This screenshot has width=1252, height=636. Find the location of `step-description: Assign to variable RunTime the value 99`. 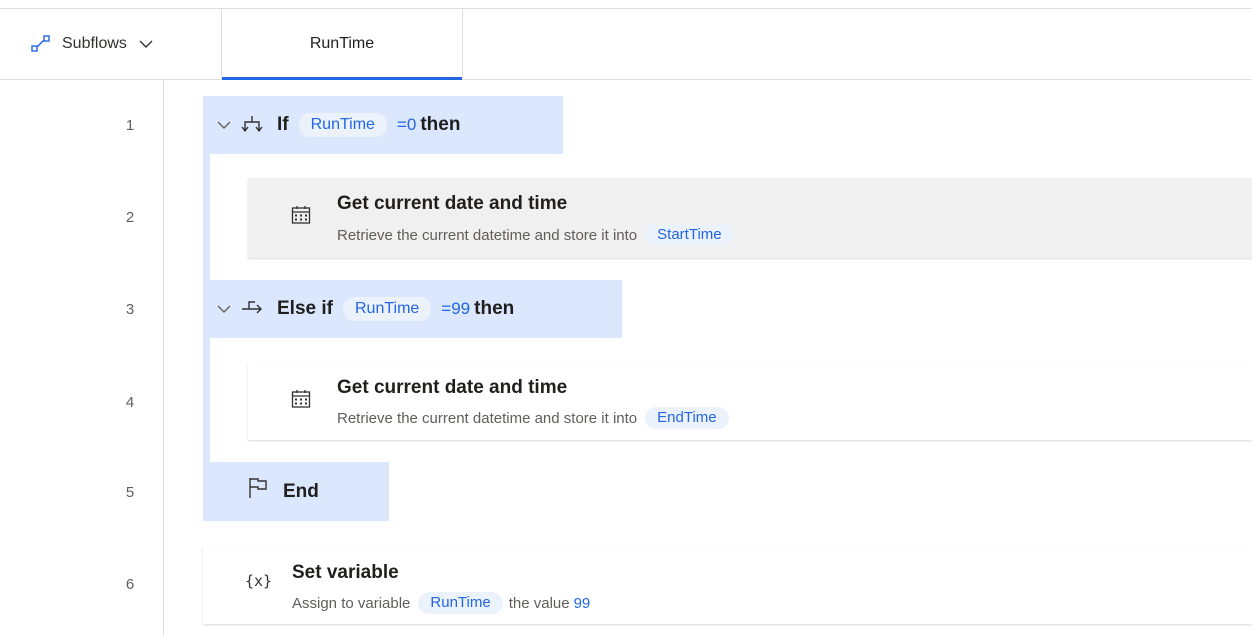

step-description: Assign to variable RunTime the value 99 is located at coordinates (441, 603).